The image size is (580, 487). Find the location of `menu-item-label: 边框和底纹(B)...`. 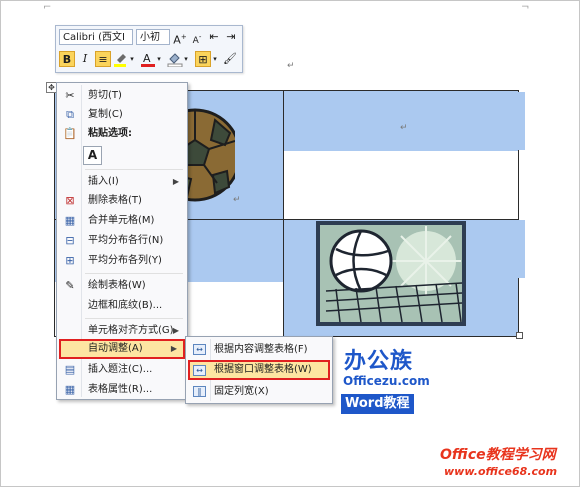

menu-item-label: 边框和底纹(B)... is located at coordinates (125, 305).